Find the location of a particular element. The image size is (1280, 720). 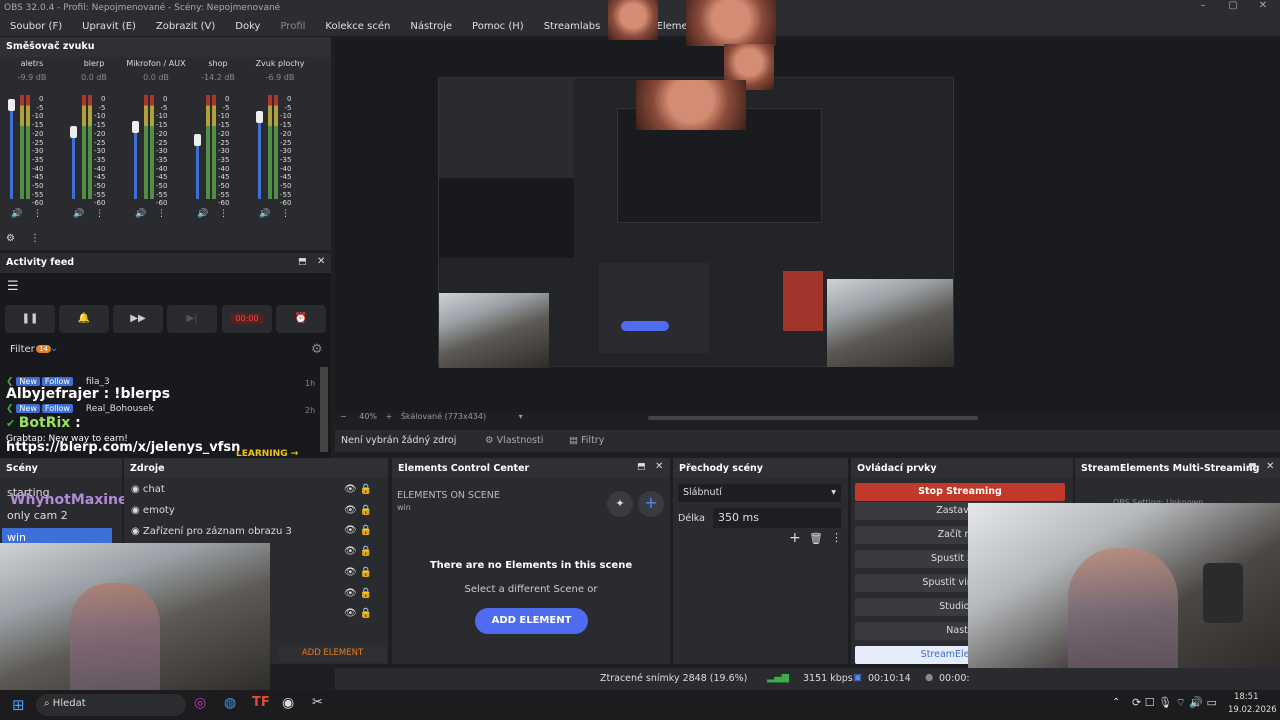

sources-add-button: ADD ELEMENT is located at coordinates (332, 653).